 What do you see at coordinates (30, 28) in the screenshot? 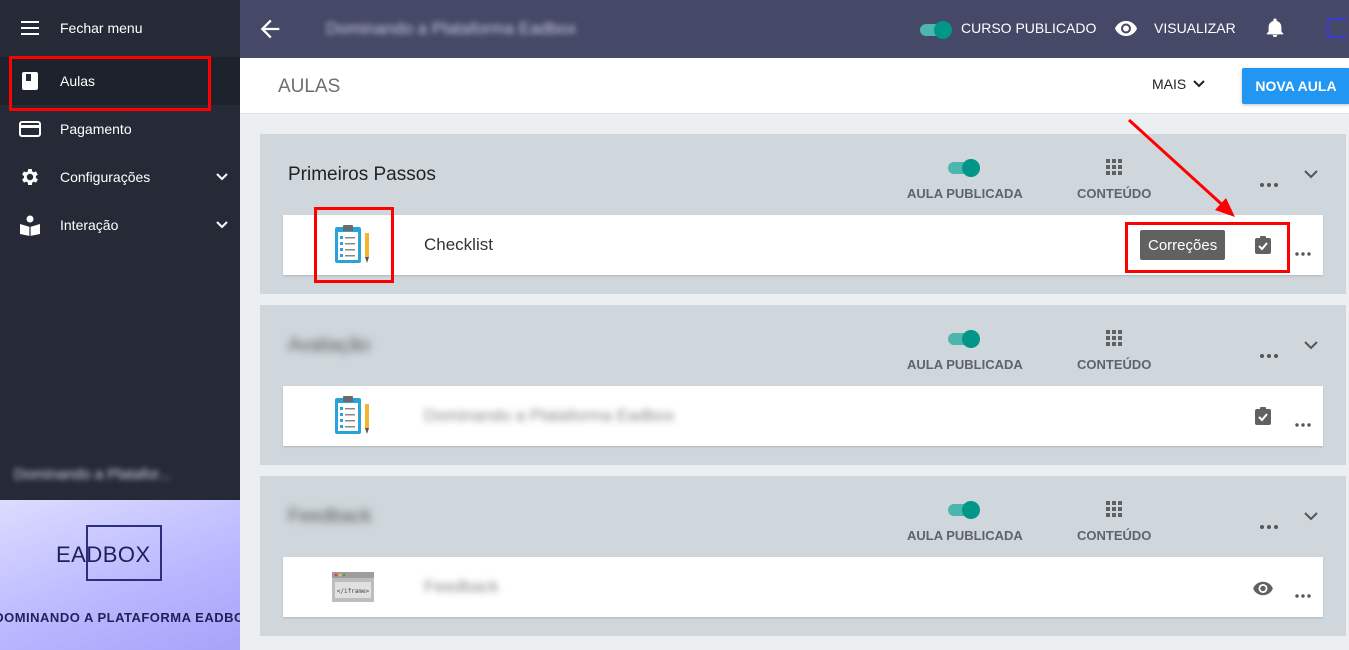
I see `menu-icon` at bounding box center [30, 28].